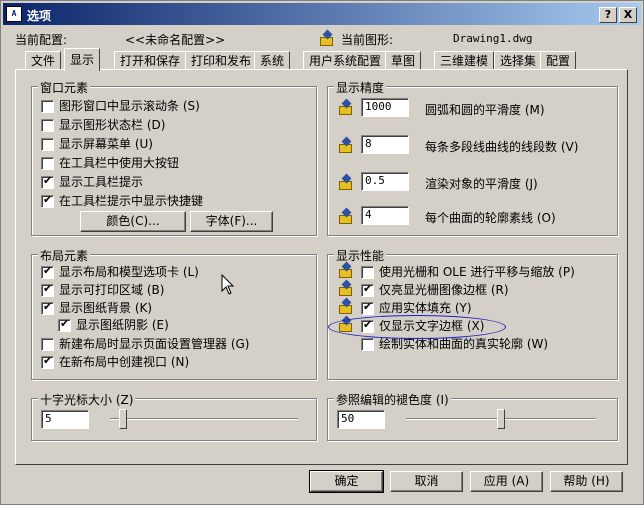  What do you see at coordinates (385, 181) in the screenshot?
I see `render-smoothness-input: 0.5` at bounding box center [385, 181].